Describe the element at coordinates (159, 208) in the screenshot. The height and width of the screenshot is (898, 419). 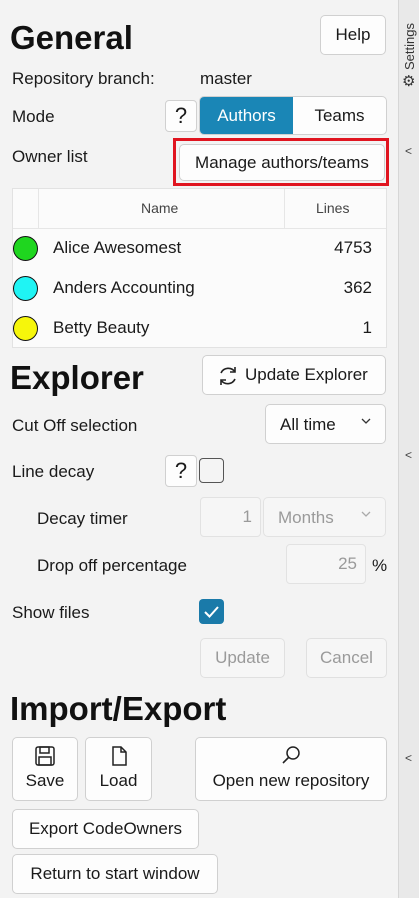
I see `column-header-name: Name` at that location.